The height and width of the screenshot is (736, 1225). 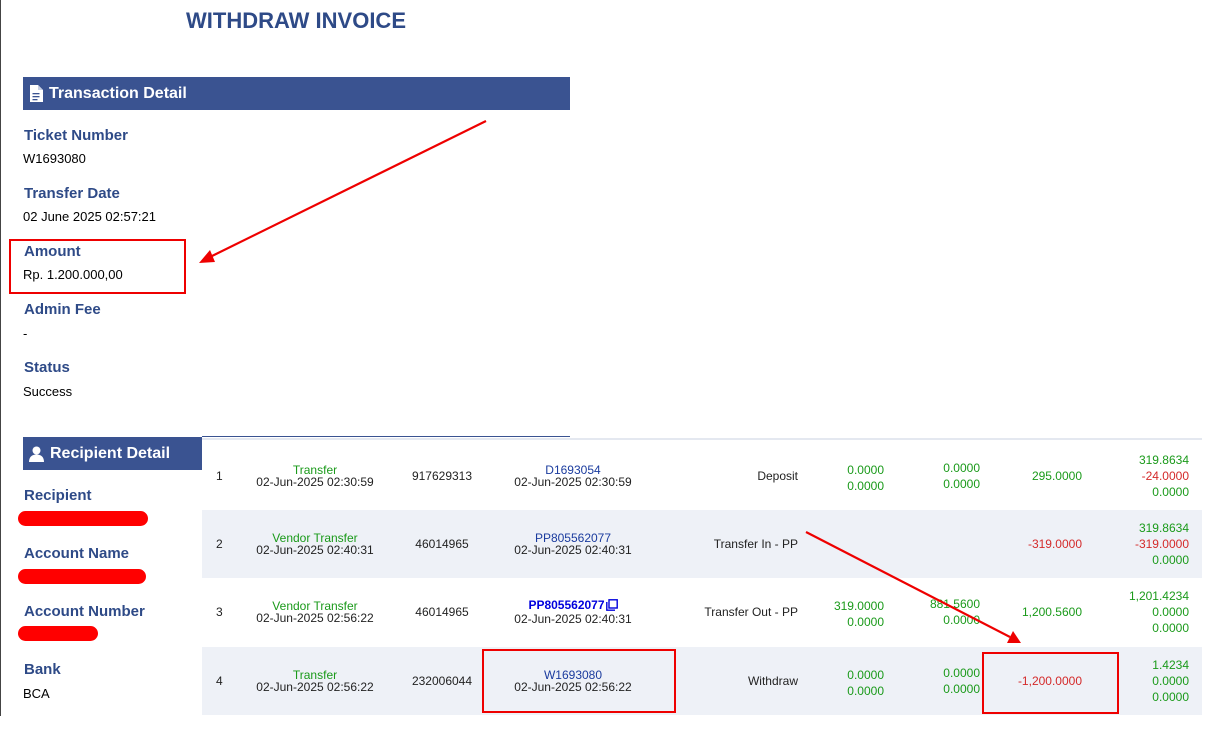 I want to click on row-type-cell: Vendor Transfer 02-Jun-2025 02:56:22, so click(x=315, y=612).